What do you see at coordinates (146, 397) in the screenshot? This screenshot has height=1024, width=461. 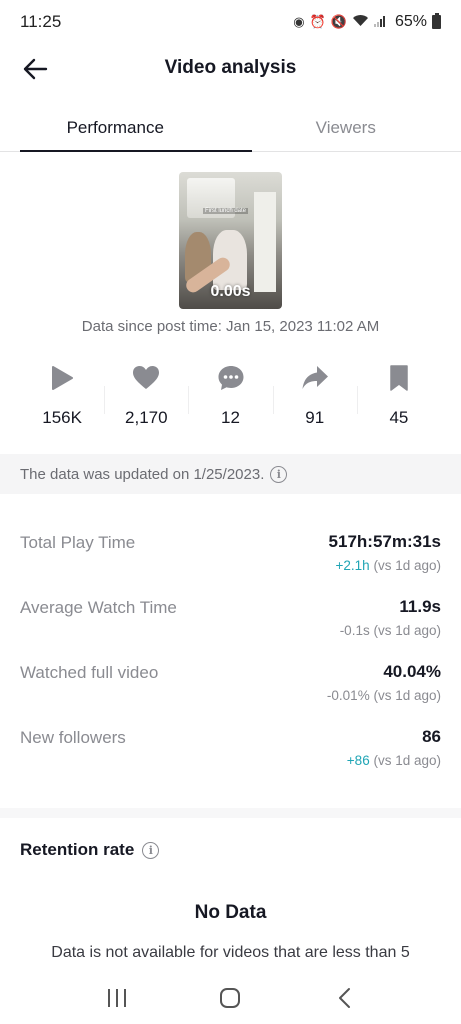 I see `stat-likes: 2,170` at bounding box center [146, 397].